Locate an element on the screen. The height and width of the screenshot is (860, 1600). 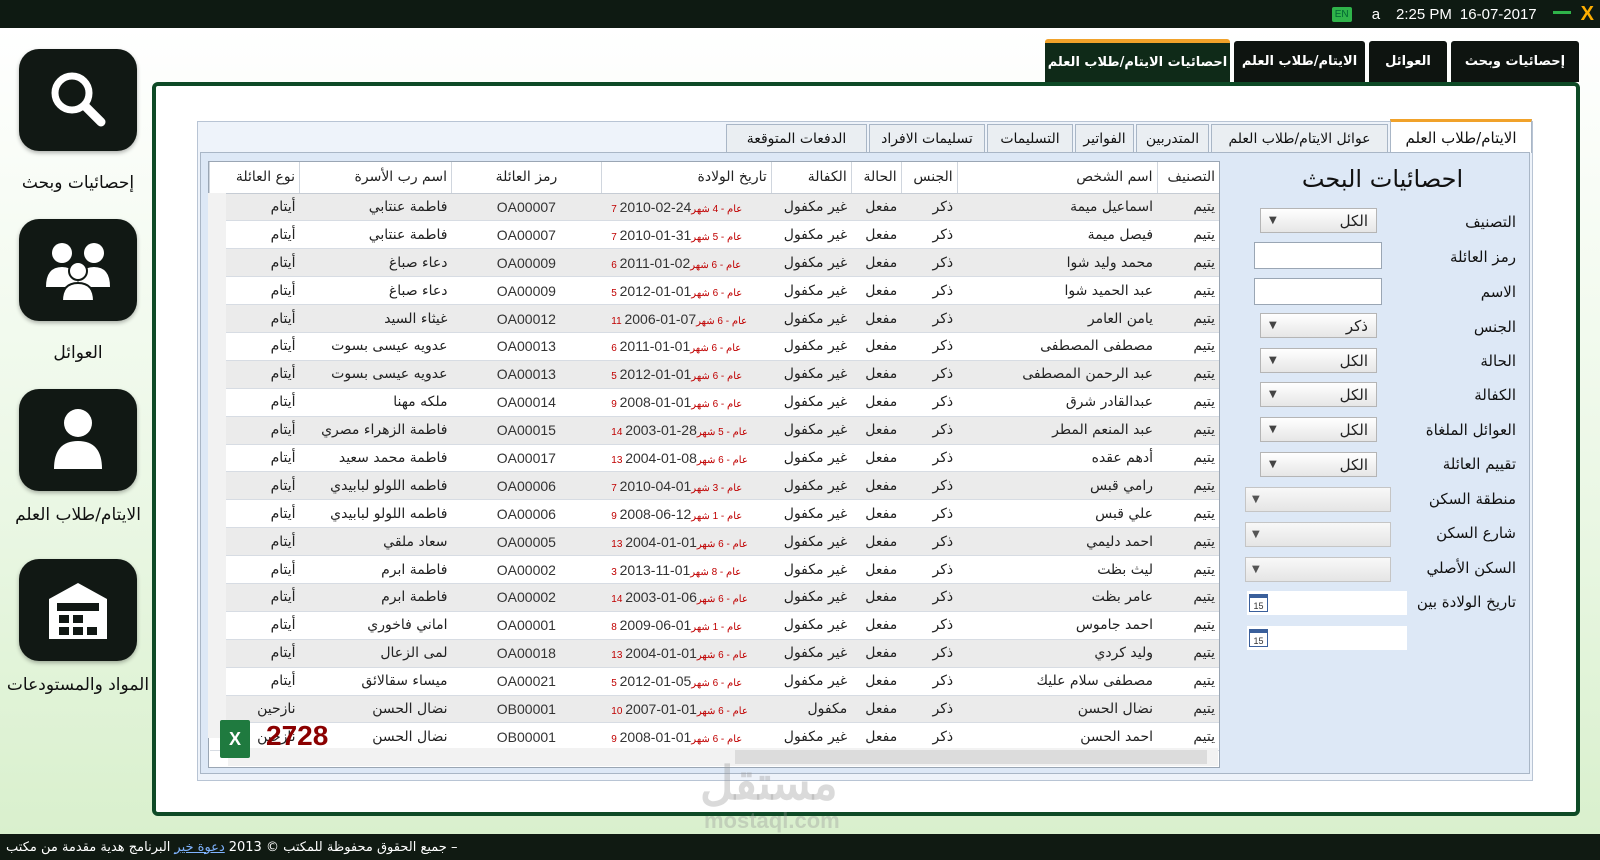
cancelled-families-select: ▼ الكل is located at coordinates (1318, 429).